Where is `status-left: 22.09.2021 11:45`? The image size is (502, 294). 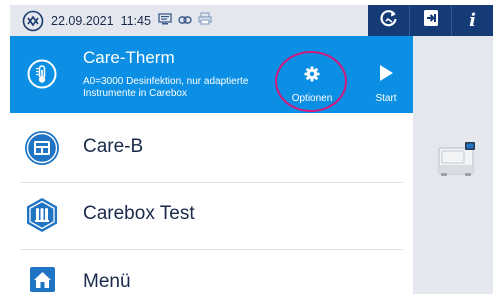
status-left: 22.09.2021 11:45 is located at coordinates (111, 20).